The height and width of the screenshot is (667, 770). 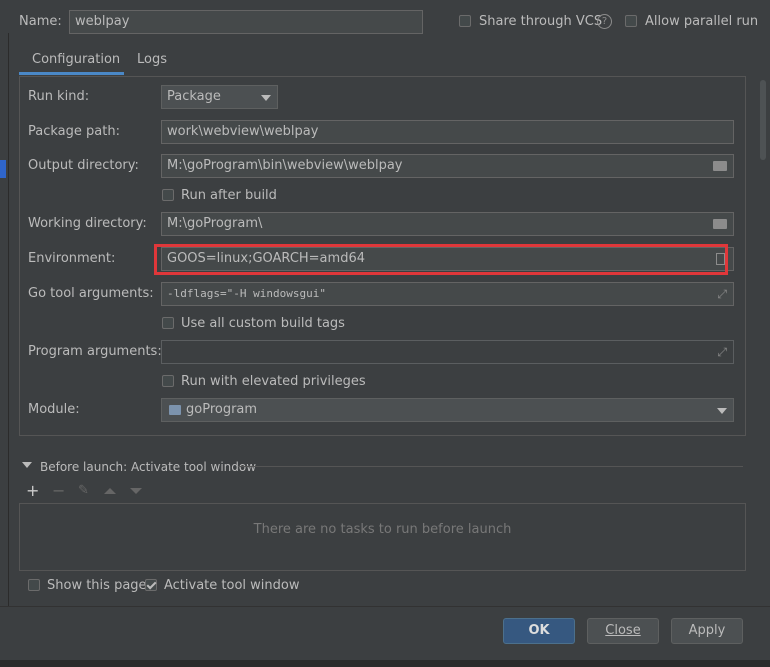 I want to click on show-page-checkbox, so click(x=34, y=585).